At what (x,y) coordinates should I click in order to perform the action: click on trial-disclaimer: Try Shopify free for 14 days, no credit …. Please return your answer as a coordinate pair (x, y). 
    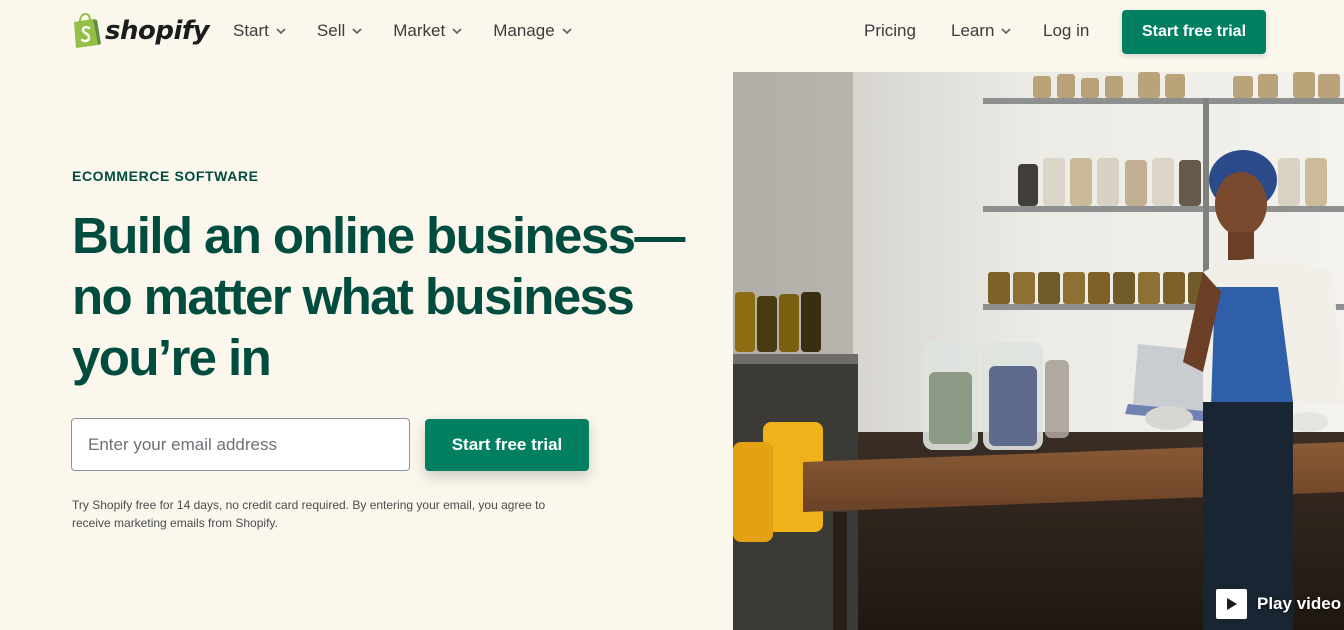
    Looking at the image, I should click on (309, 514).